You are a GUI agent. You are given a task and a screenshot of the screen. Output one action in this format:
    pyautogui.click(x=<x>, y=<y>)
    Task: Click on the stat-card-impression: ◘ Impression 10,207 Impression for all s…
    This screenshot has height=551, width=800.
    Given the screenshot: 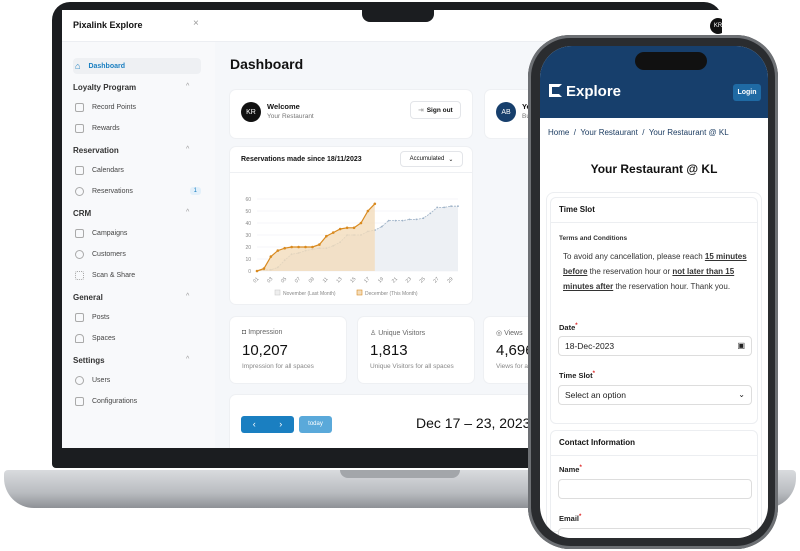 What is the action you would take?
    pyautogui.click(x=288, y=350)
    